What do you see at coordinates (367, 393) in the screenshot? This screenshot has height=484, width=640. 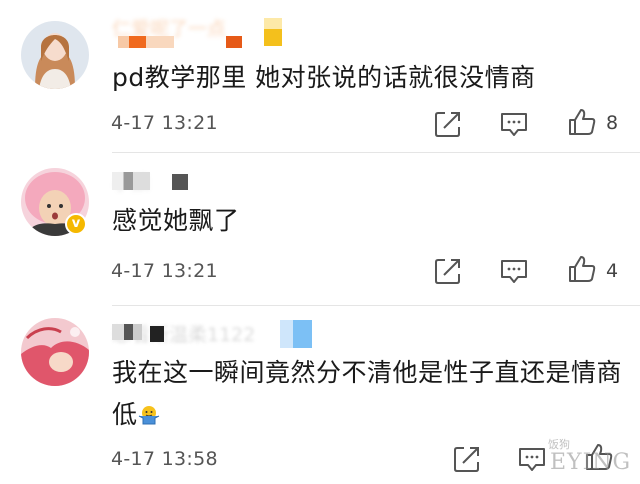 I see `comment-text: 我在这一瞬间竟然分不清他是性子直还是情商低` at bounding box center [367, 393].